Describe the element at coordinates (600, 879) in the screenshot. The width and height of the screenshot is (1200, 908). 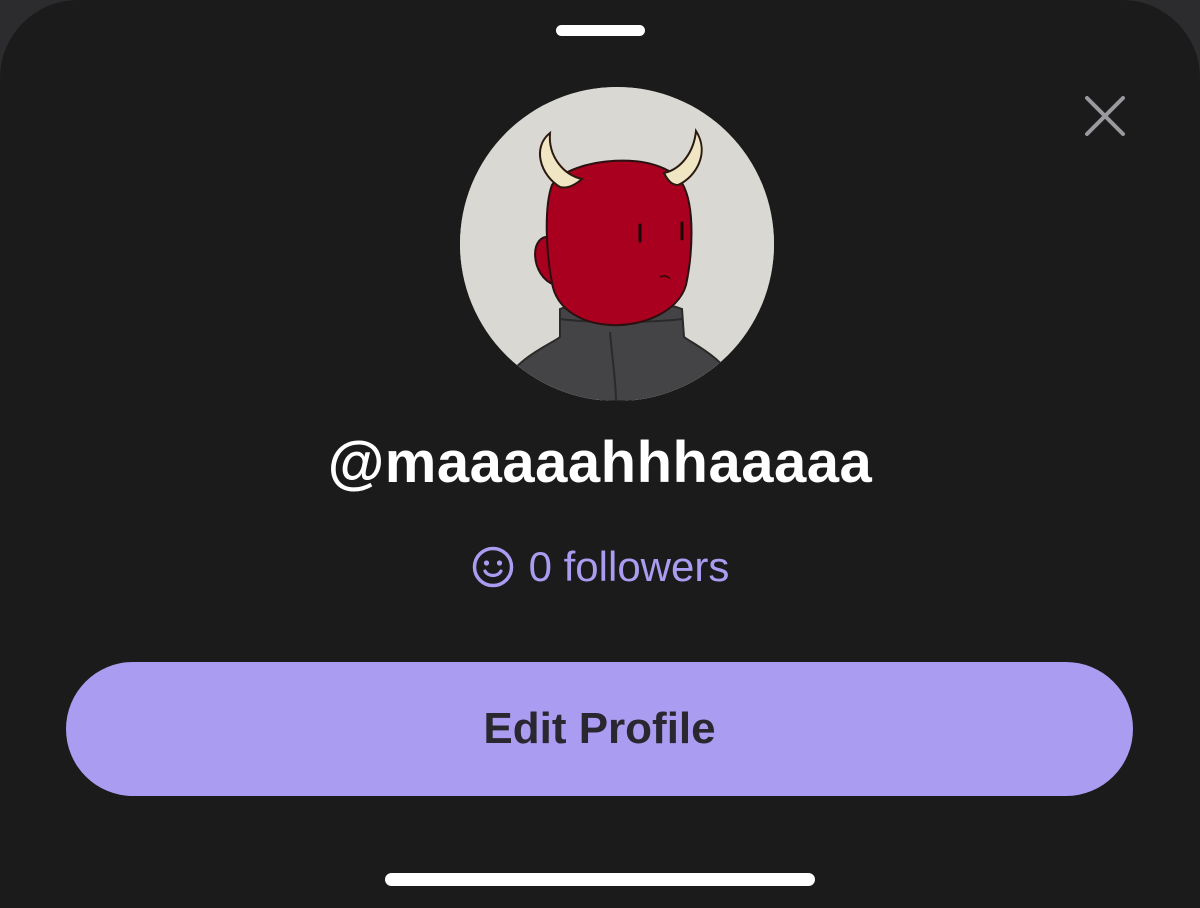
I see `home-indicator` at that location.